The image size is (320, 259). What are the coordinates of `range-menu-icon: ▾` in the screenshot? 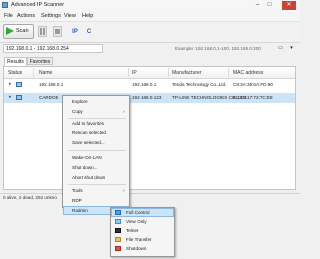 It's located at (291, 48).